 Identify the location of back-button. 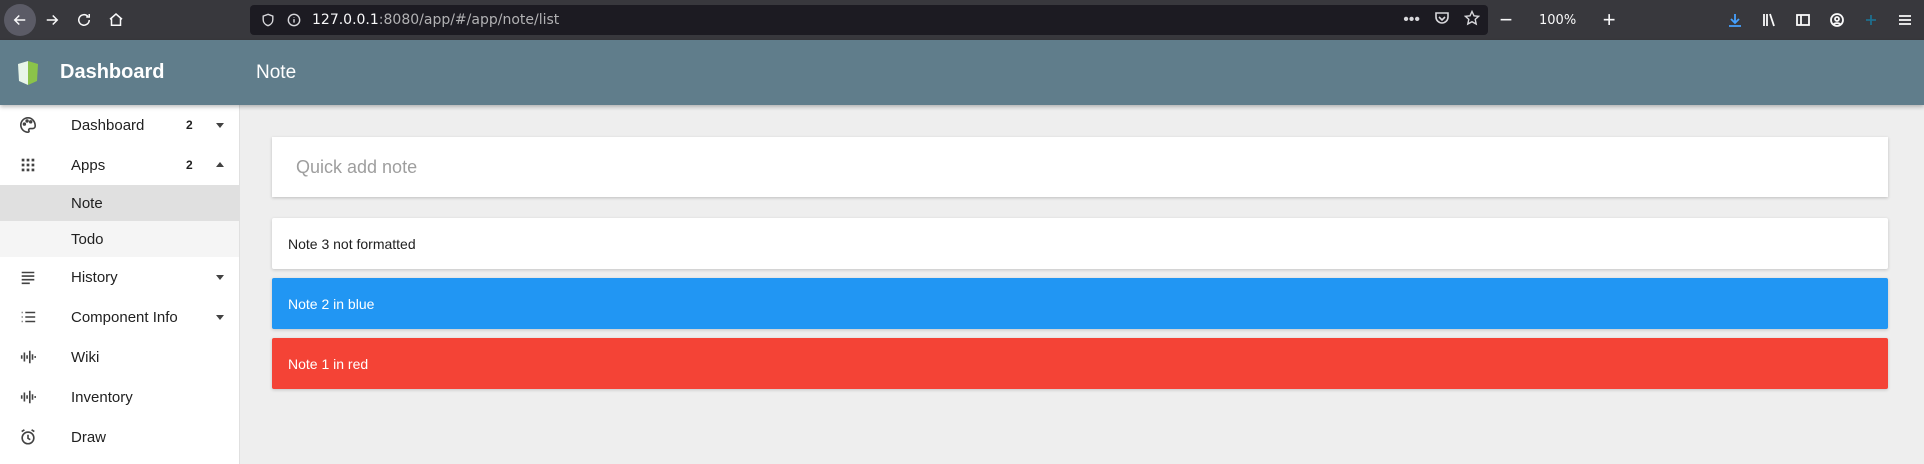
(20, 20).